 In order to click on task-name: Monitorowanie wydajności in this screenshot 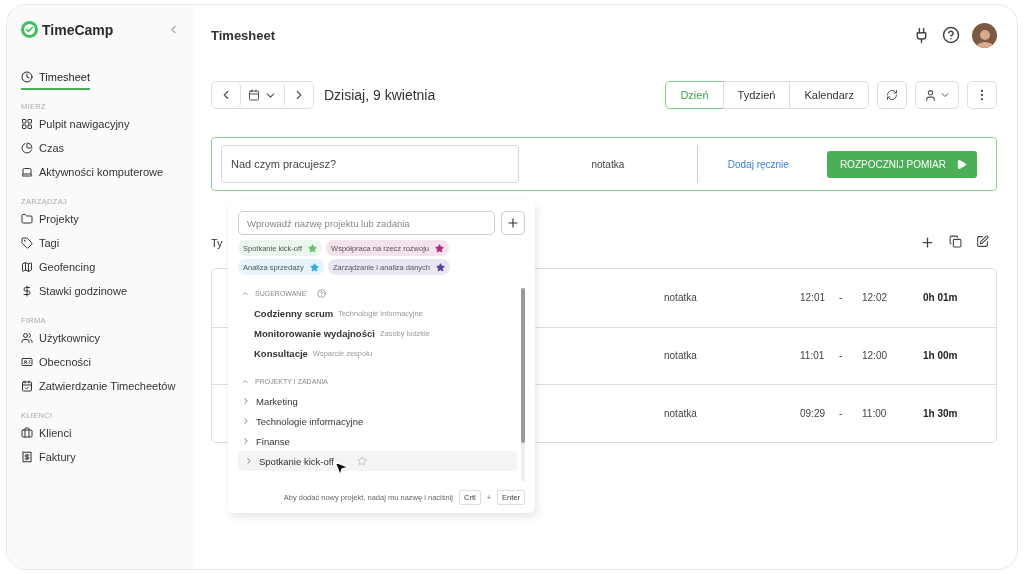, I will do `click(314, 333)`.